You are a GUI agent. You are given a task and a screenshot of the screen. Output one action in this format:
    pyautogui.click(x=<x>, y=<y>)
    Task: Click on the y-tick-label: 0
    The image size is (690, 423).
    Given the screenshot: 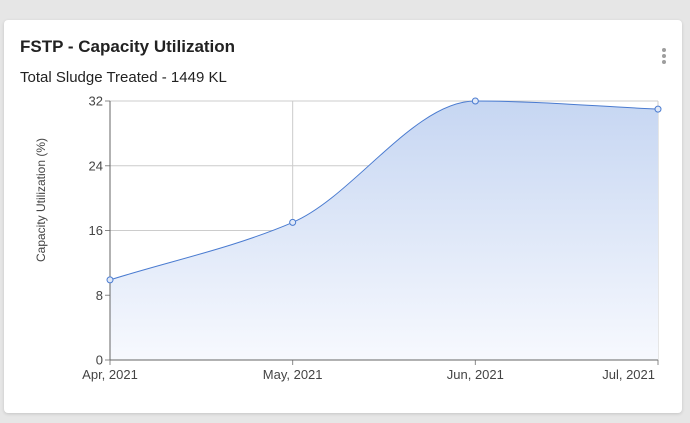 What is the action you would take?
    pyautogui.click(x=99, y=360)
    